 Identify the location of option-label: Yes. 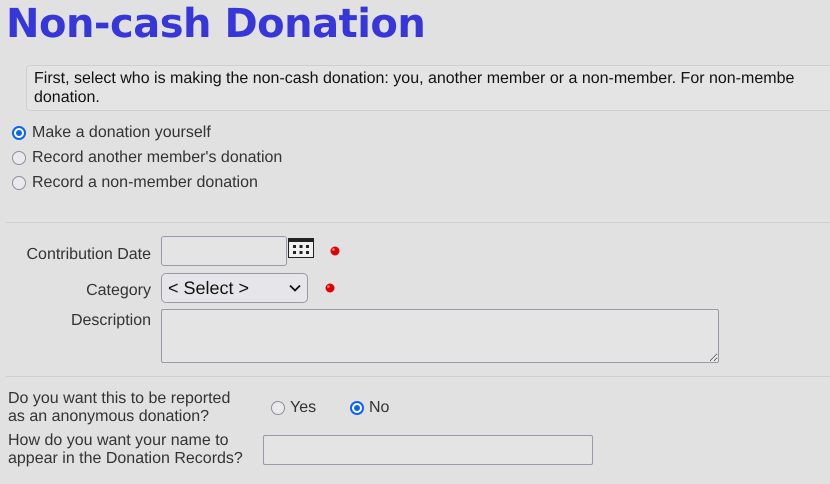
(303, 408).